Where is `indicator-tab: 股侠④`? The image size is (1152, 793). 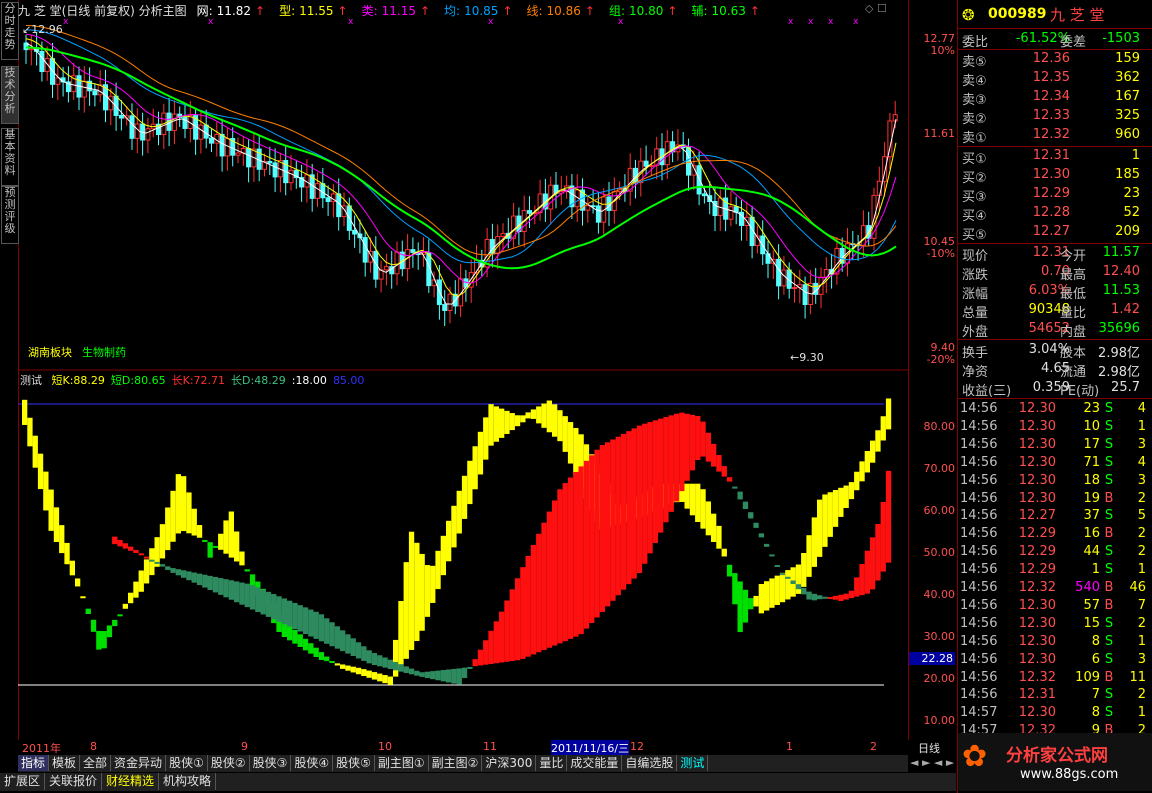
indicator-tab: 股侠④ is located at coordinates (312, 763).